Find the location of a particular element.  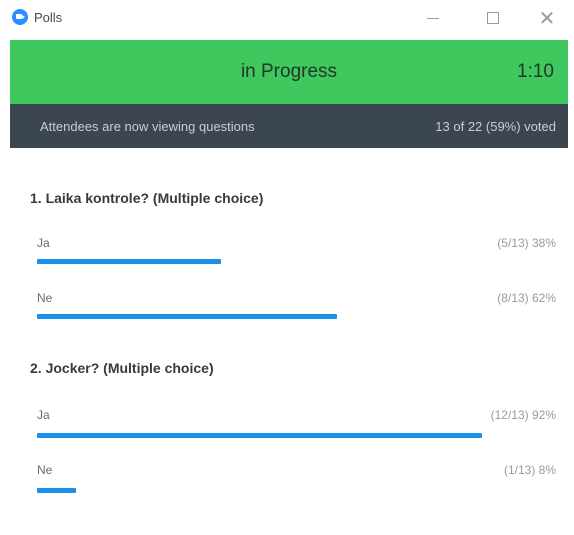

zoom-app-icon is located at coordinates (20, 17).